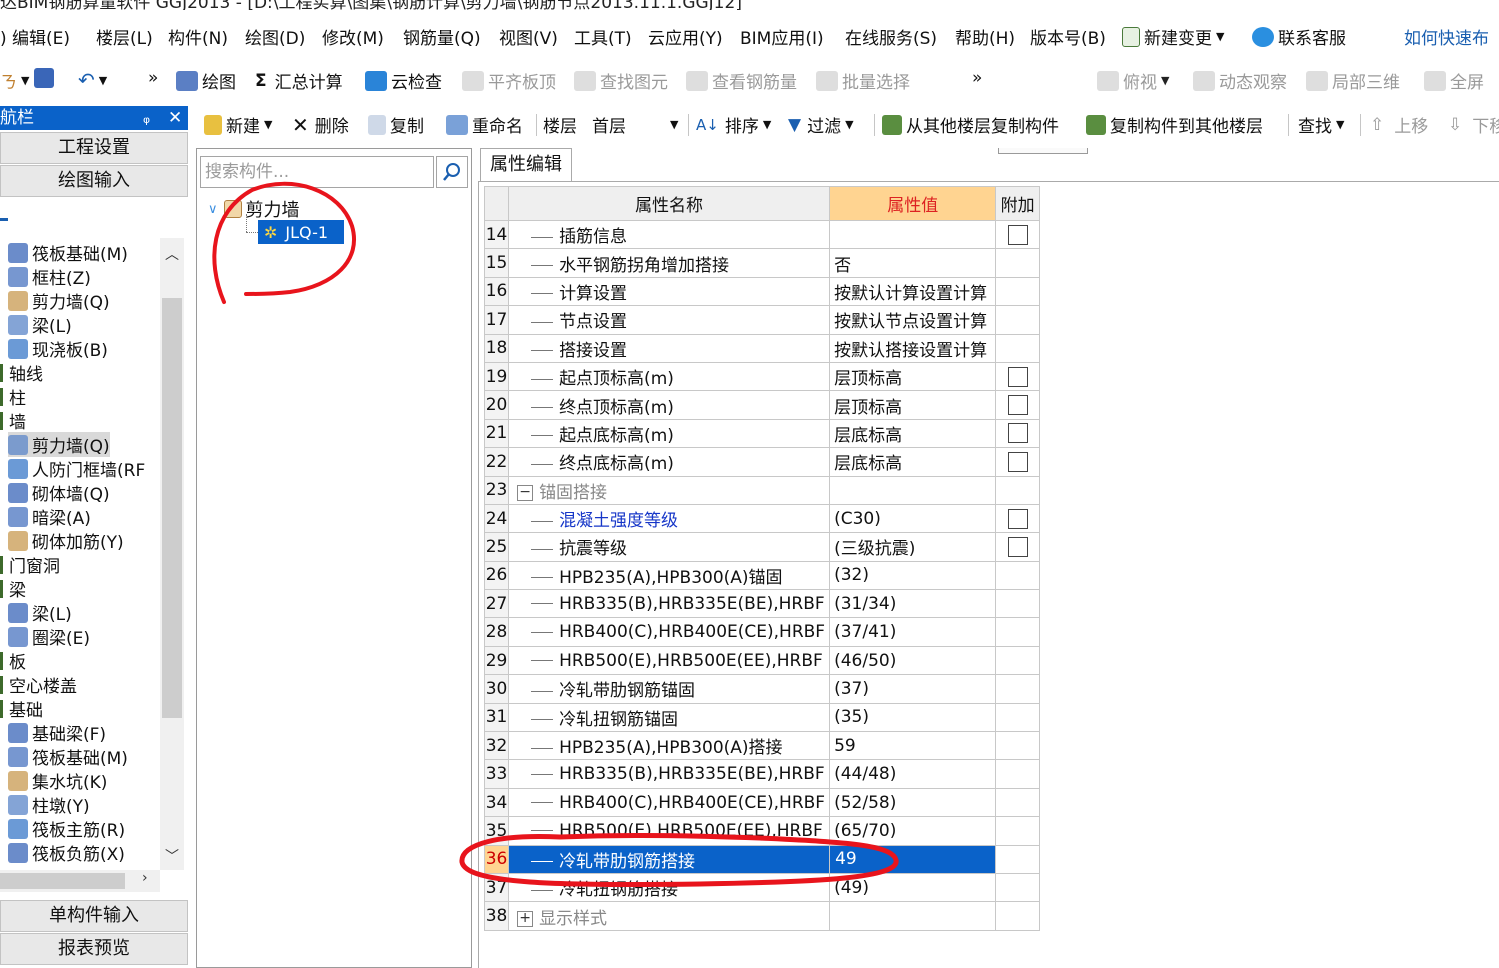 The image size is (1499, 968). Describe the element at coordinates (669, 689) in the screenshot. I see `property-name: 冷轧带肋钢筋锚固` at that location.